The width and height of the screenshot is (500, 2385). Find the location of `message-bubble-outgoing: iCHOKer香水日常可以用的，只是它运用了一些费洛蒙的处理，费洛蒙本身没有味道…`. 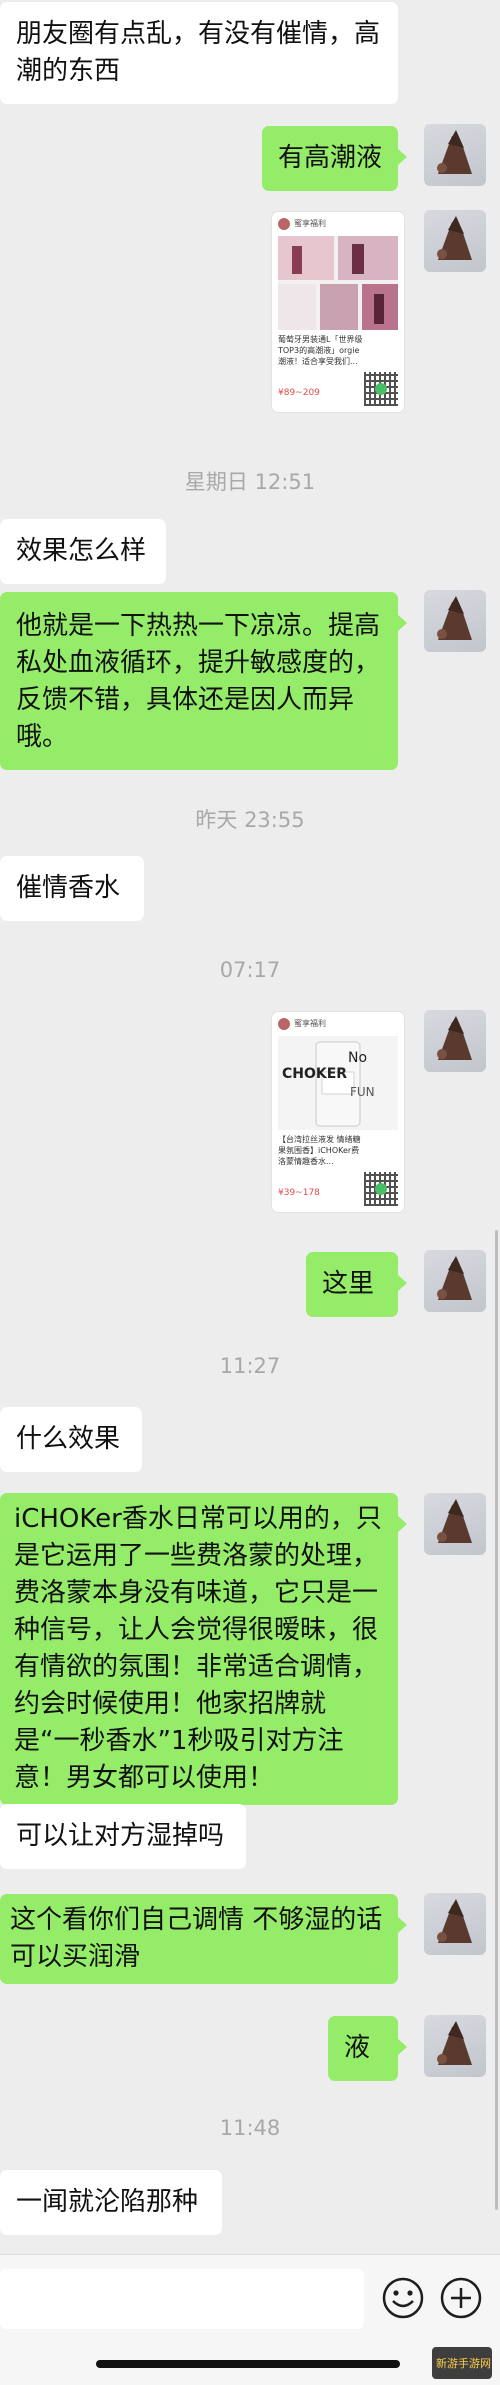

message-bubble-outgoing: iCHOKer香水日常可以用的，只是它运用了一些费洛蒙的处理，费洛蒙本身没有味道… is located at coordinates (203, 1649).